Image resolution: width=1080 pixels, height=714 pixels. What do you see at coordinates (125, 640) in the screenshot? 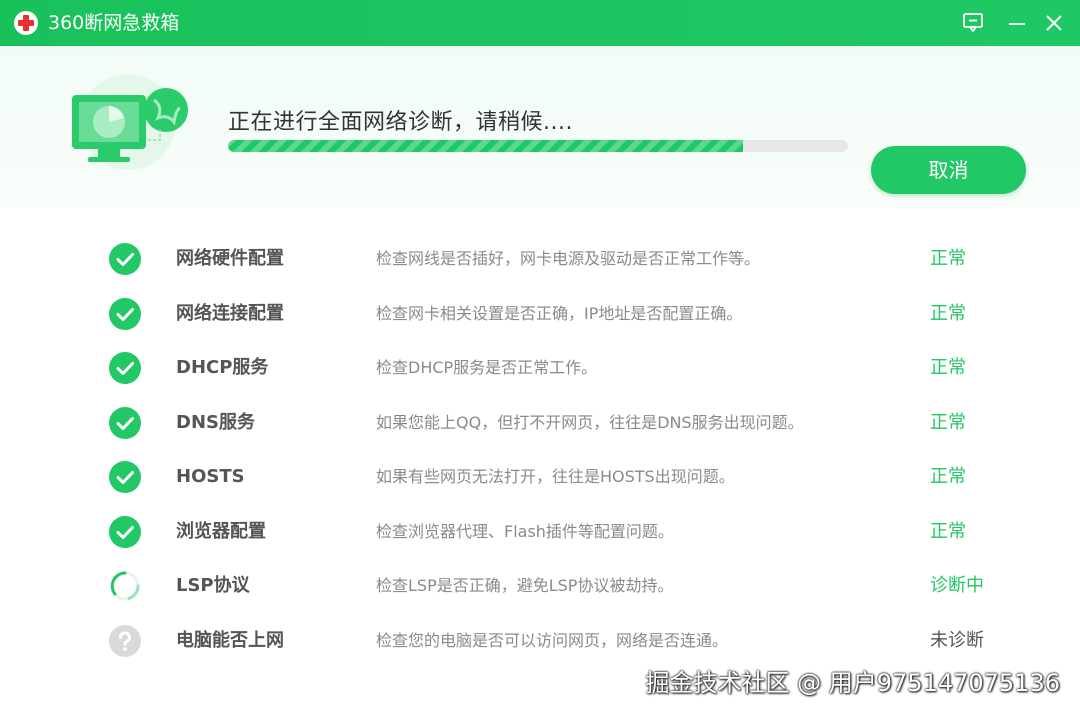
I see `question-circle-icon` at bounding box center [125, 640].